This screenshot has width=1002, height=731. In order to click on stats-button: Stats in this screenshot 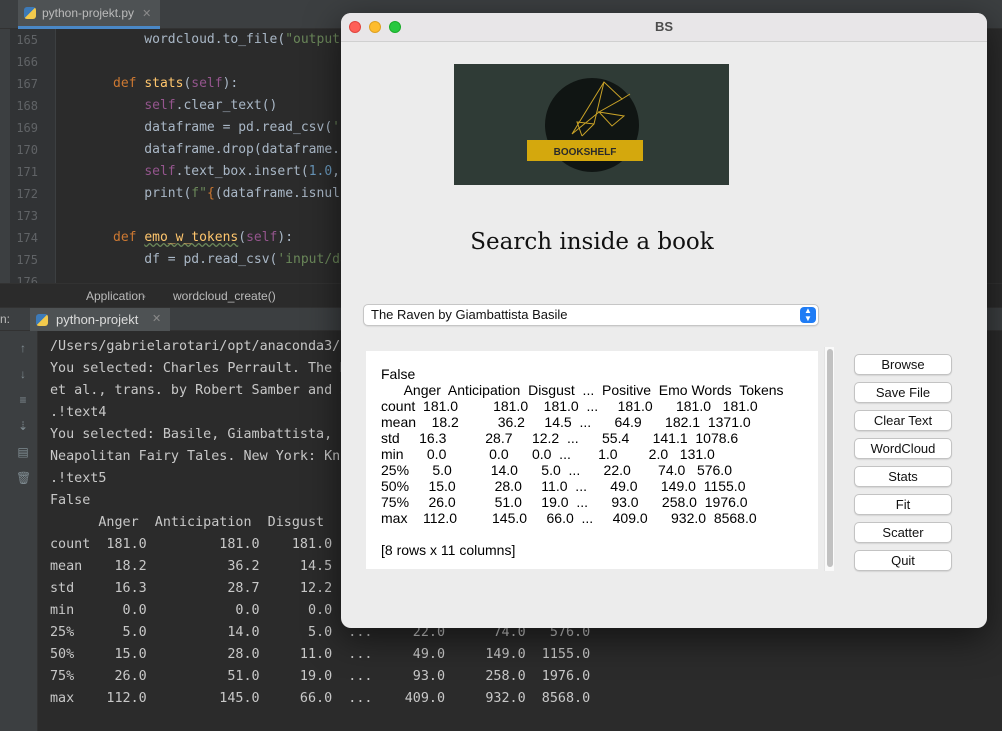, I will do `click(903, 476)`.